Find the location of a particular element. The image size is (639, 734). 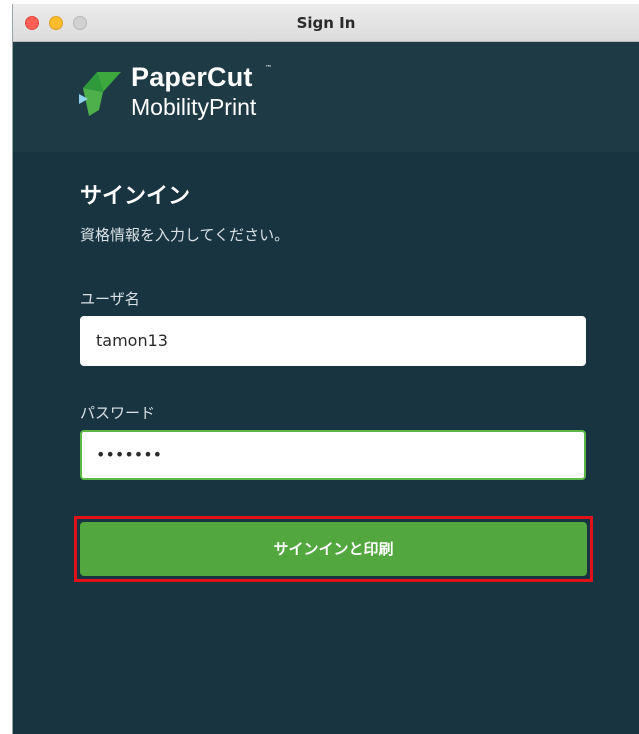

title-bar: Sign In is located at coordinates (326, 23).